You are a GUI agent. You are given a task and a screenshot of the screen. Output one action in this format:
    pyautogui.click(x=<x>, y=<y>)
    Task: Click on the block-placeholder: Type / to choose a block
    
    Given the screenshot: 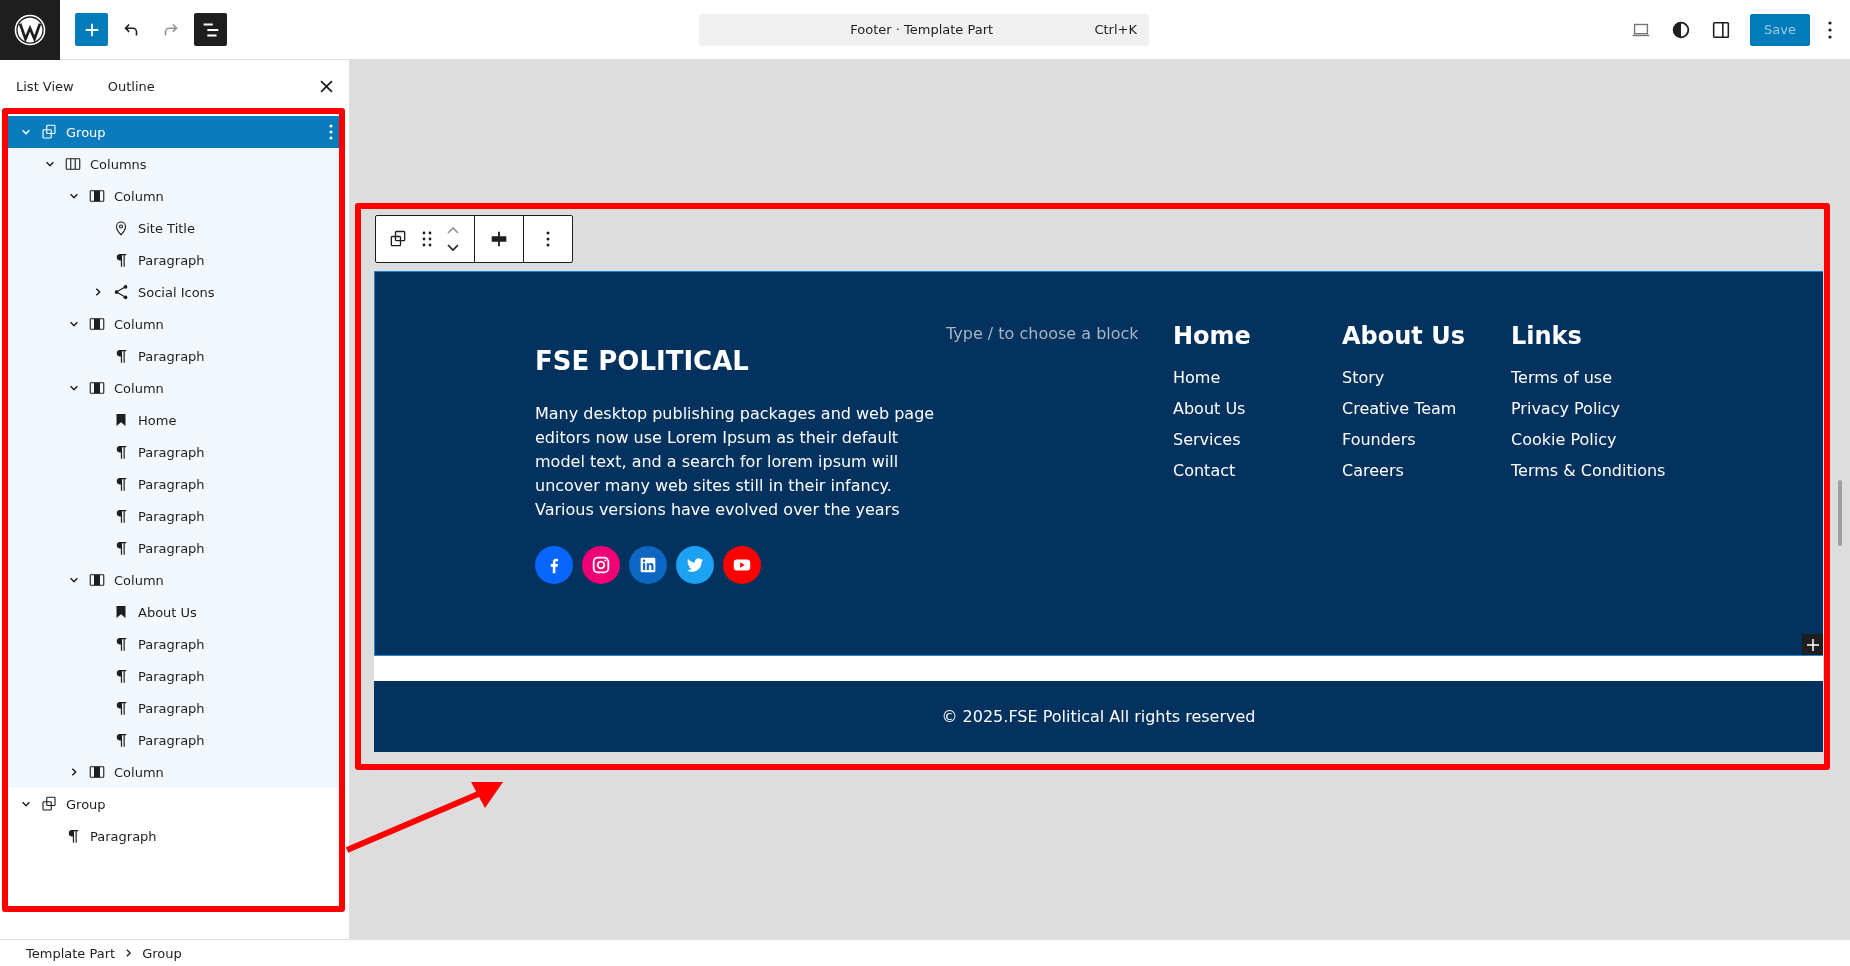 What is the action you would take?
    pyautogui.click(x=1042, y=333)
    